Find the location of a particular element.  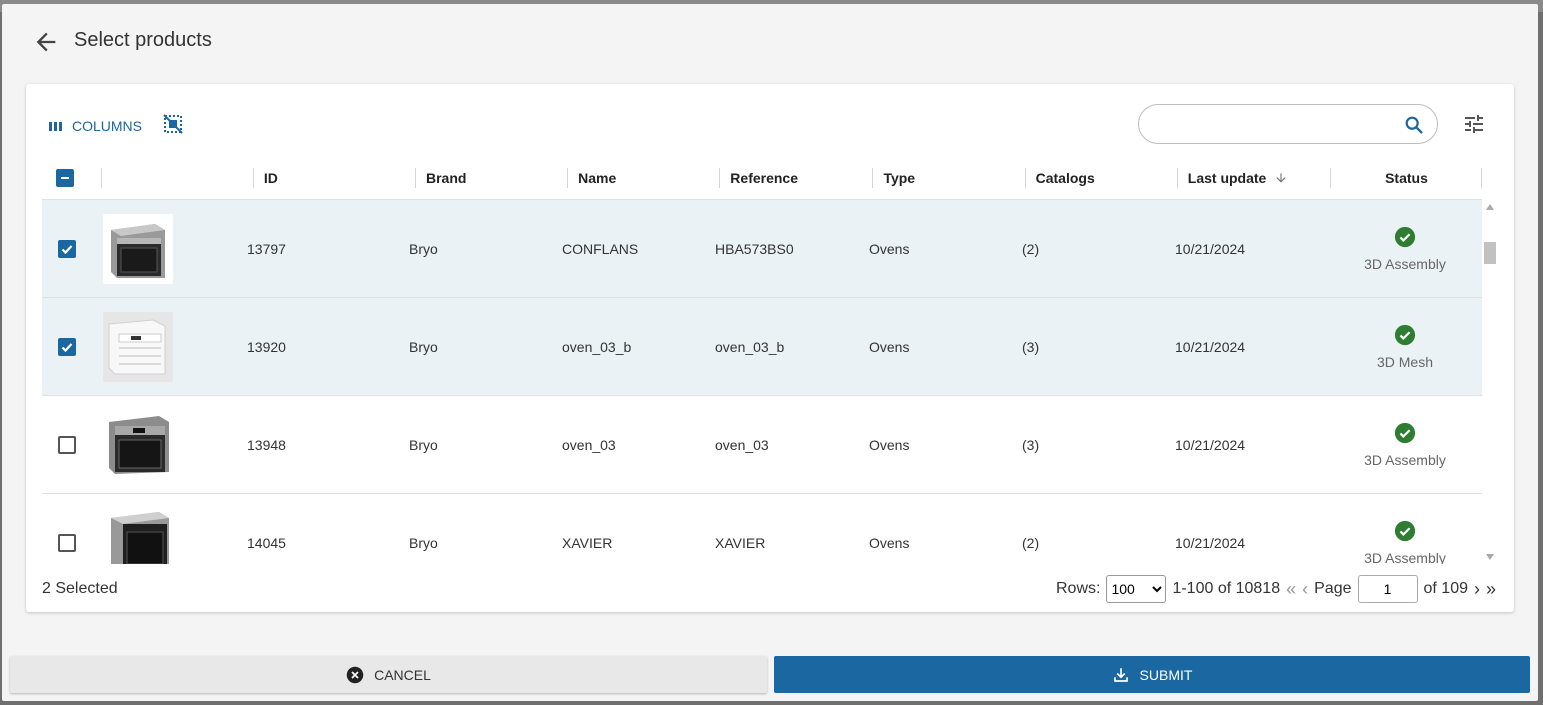

cell-brand-text: Bryo is located at coordinates (423, 249).